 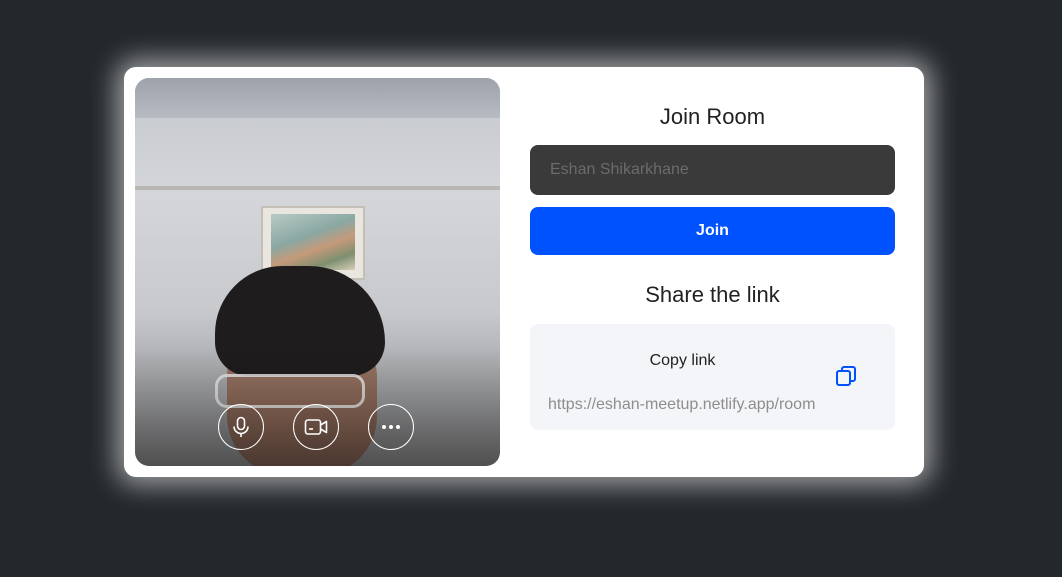 I want to click on mic-toggle-button, so click(x=241, y=427).